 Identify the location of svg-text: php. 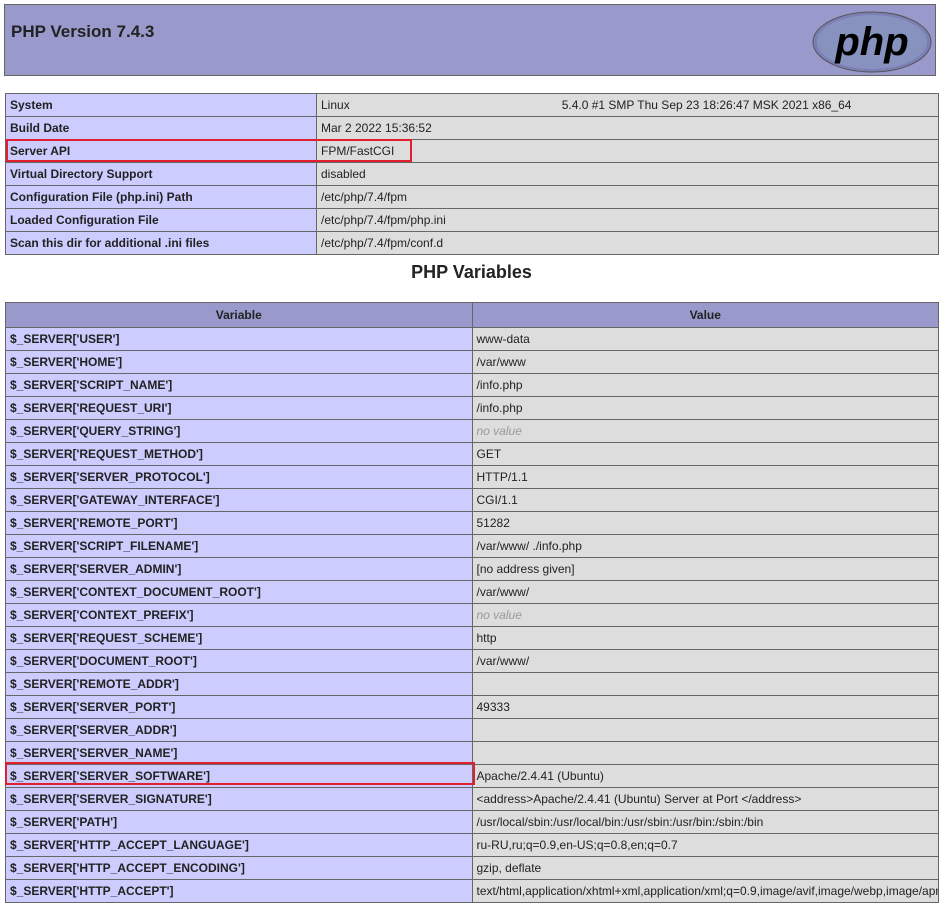
(871, 42).